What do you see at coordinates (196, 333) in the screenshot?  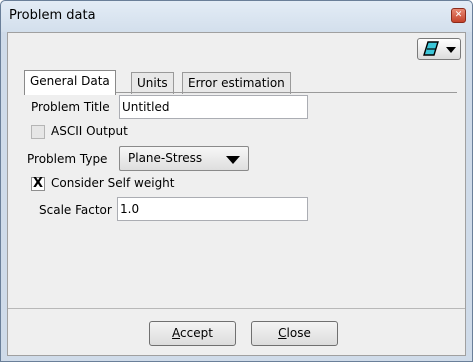 I see `accept-label: ccept` at bounding box center [196, 333].